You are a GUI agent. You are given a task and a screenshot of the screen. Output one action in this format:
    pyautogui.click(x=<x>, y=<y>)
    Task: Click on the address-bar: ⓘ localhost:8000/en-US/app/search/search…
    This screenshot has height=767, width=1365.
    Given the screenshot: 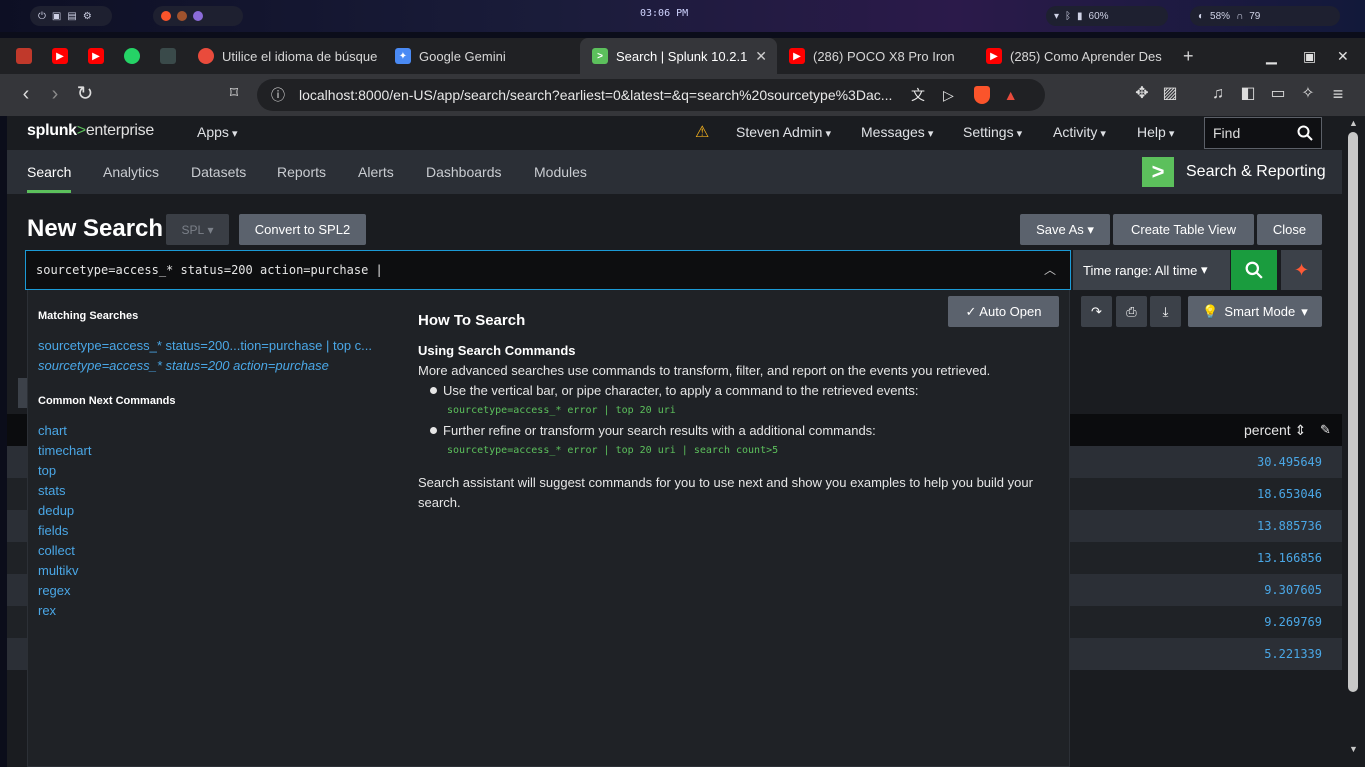 What is the action you would take?
    pyautogui.click(x=651, y=95)
    